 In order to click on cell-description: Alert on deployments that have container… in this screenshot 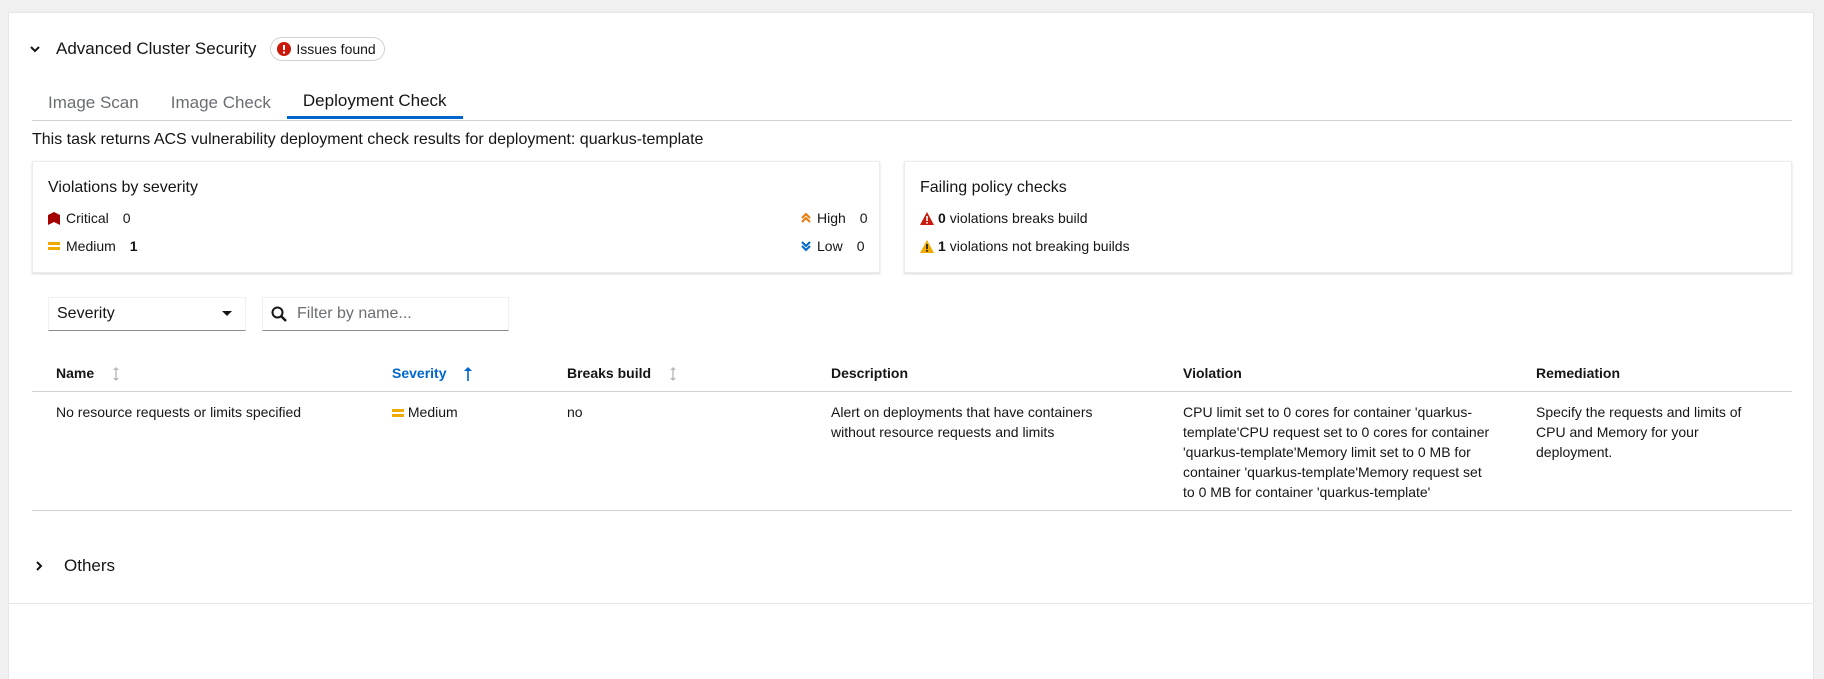, I will do `click(983, 451)`.